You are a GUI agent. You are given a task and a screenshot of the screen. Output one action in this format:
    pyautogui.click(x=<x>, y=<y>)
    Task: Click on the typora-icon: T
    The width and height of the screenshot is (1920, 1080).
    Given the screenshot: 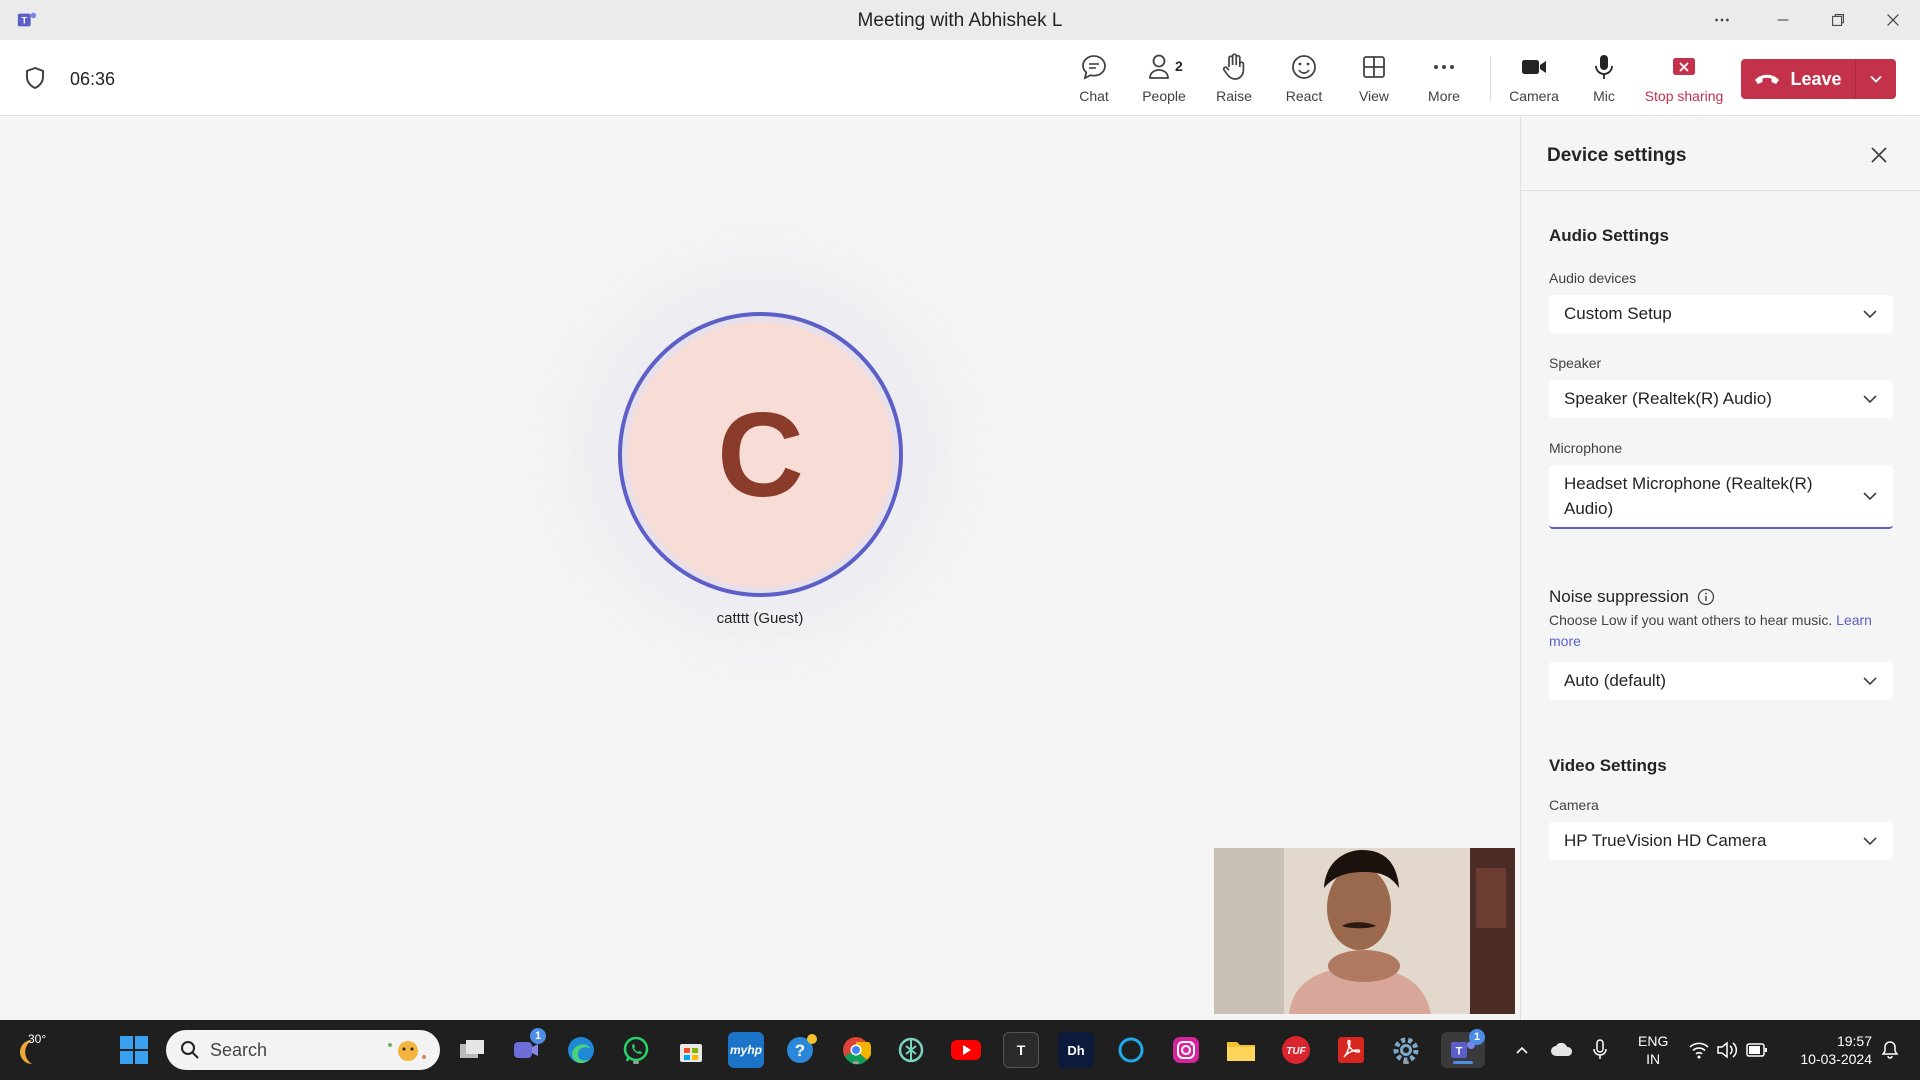 What is the action you would take?
    pyautogui.click(x=1021, y=1050)
    